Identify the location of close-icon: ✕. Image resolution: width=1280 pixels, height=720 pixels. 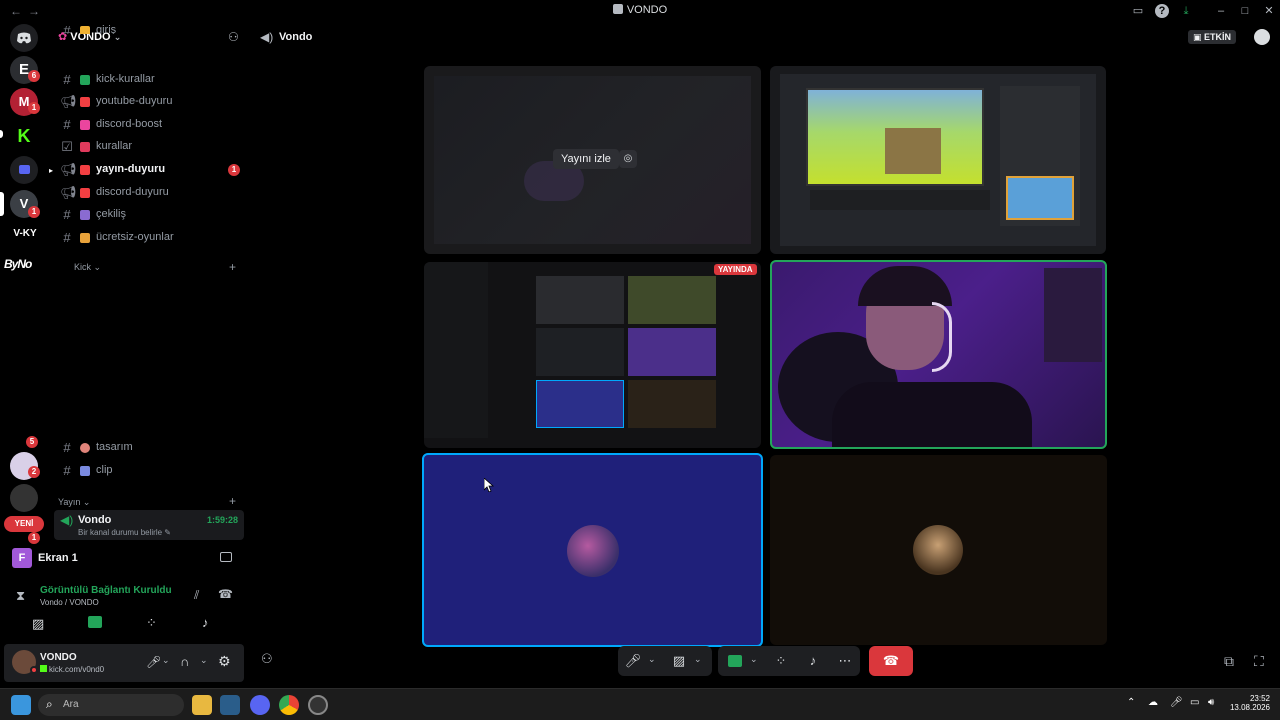
(1269, 11).